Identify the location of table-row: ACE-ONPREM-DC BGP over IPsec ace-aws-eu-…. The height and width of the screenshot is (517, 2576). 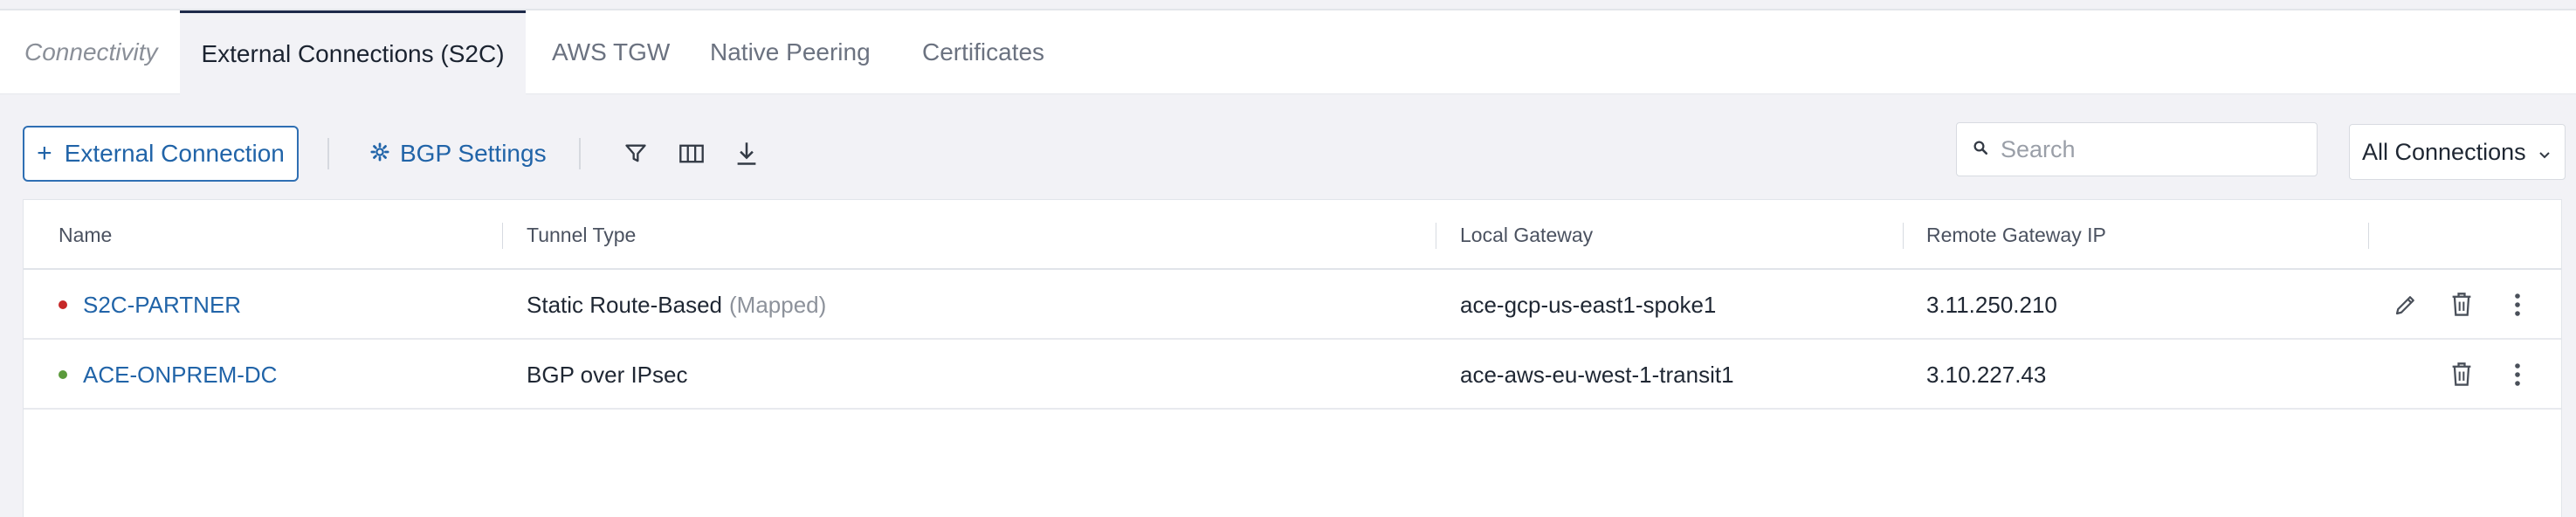
(1292, 375).